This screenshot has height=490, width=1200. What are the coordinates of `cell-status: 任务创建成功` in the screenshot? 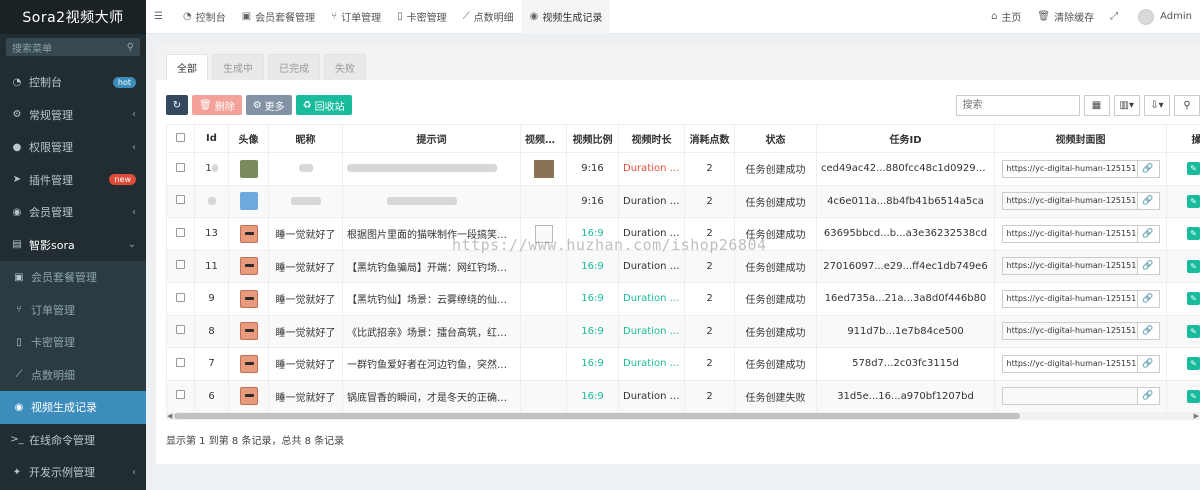 It's located at (775, 299).